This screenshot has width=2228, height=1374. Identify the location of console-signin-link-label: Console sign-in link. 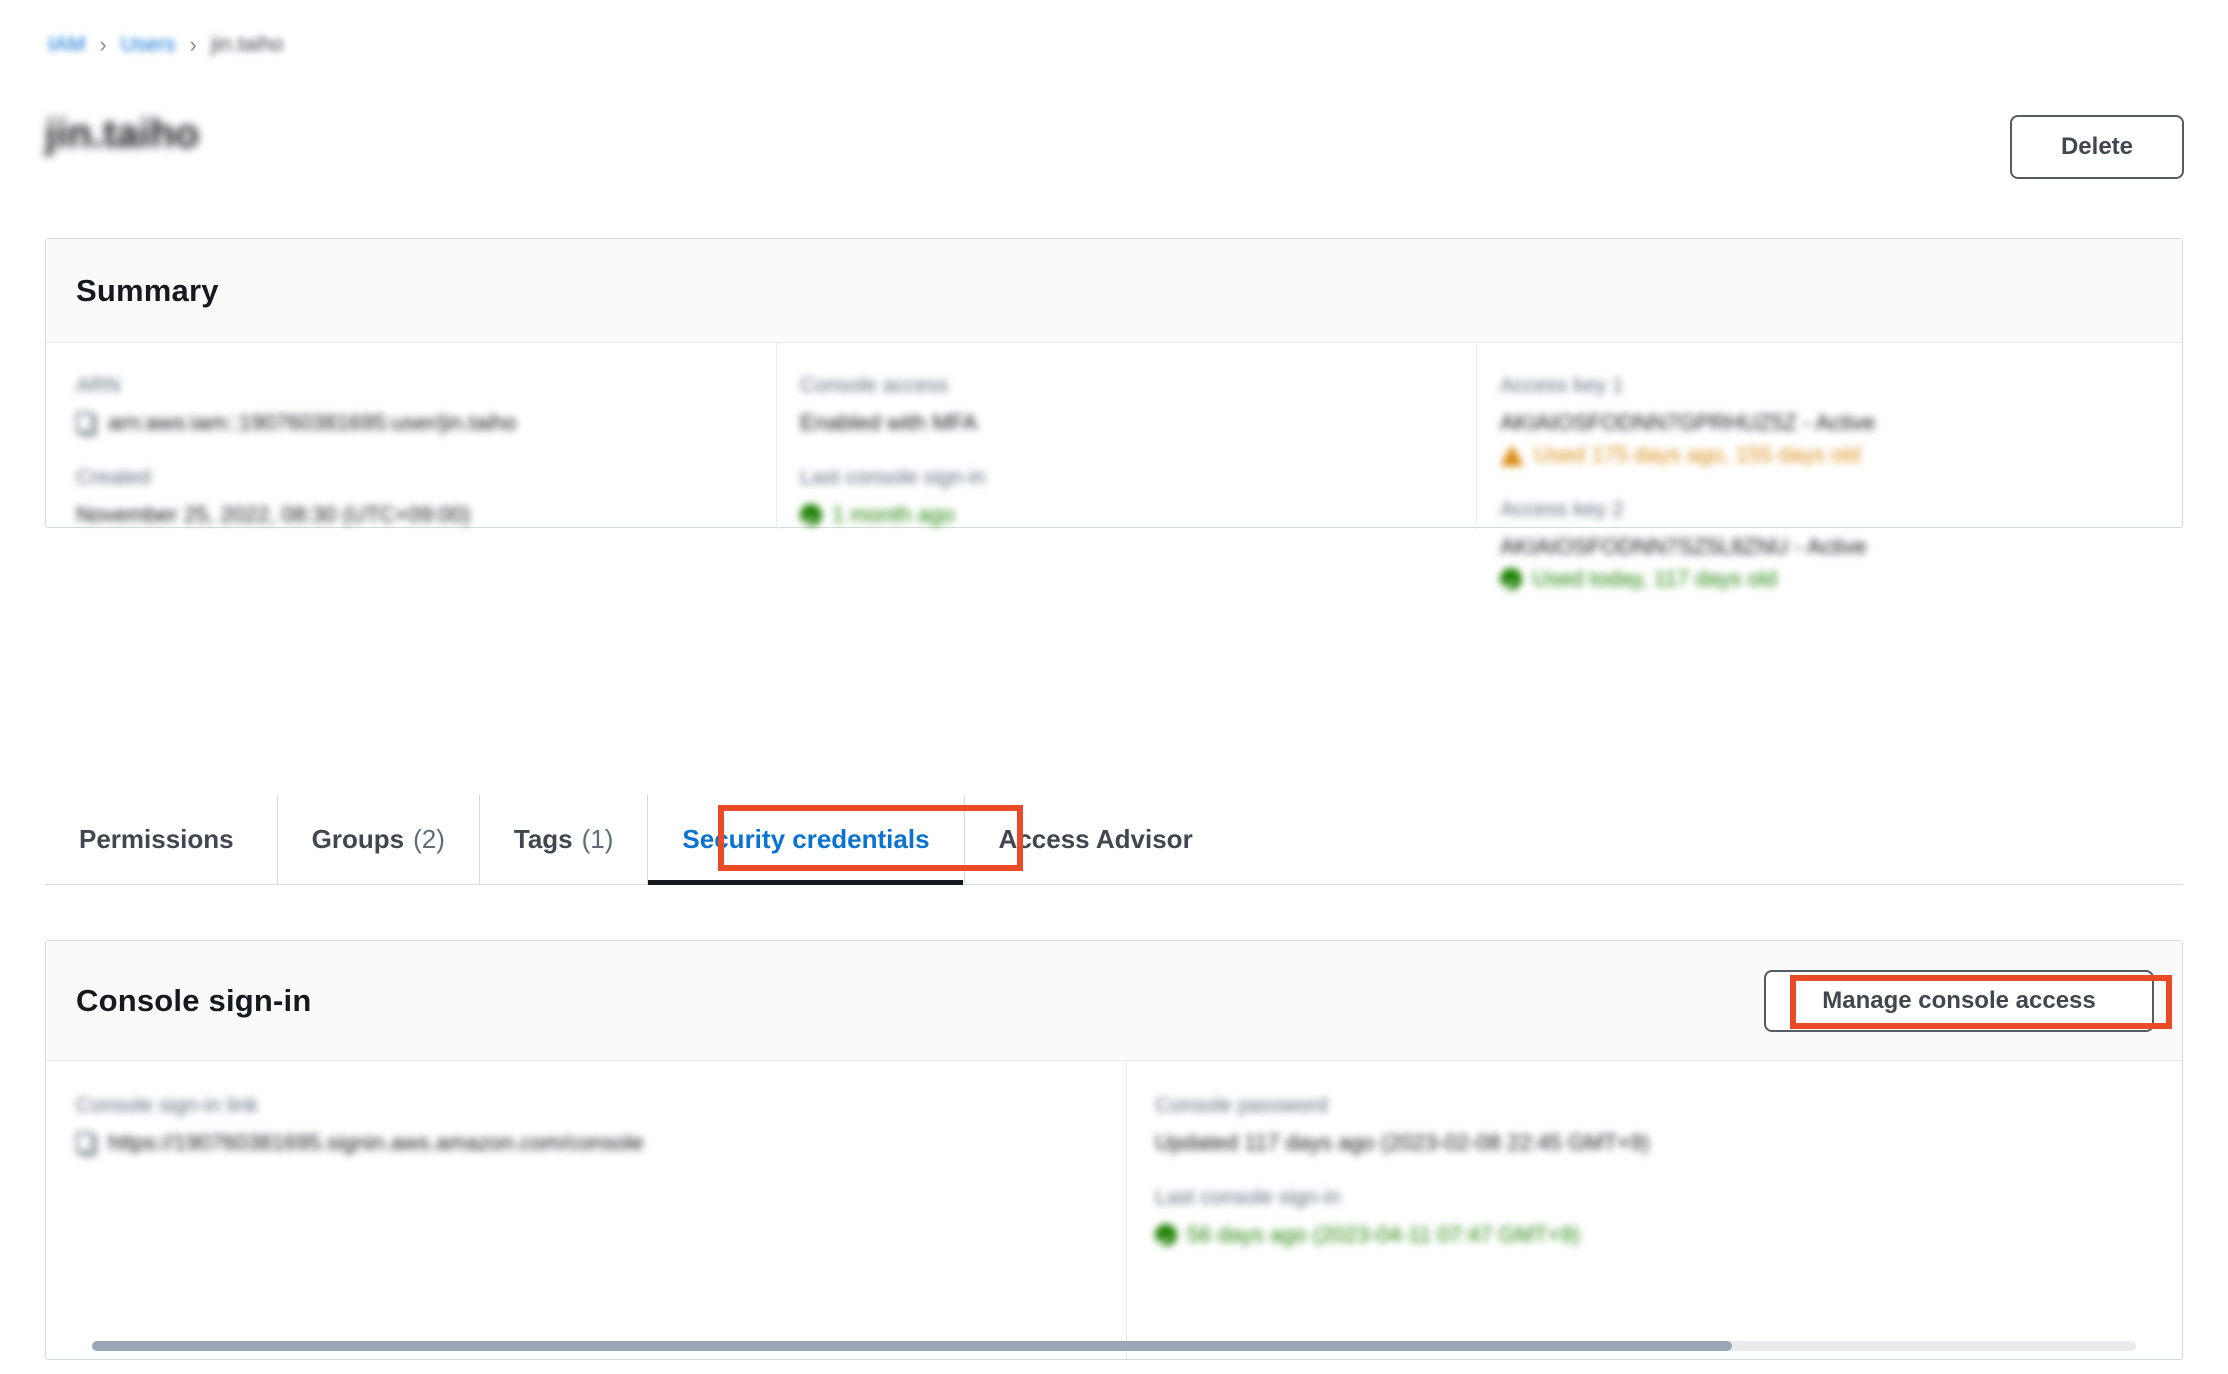
(167, 1105).